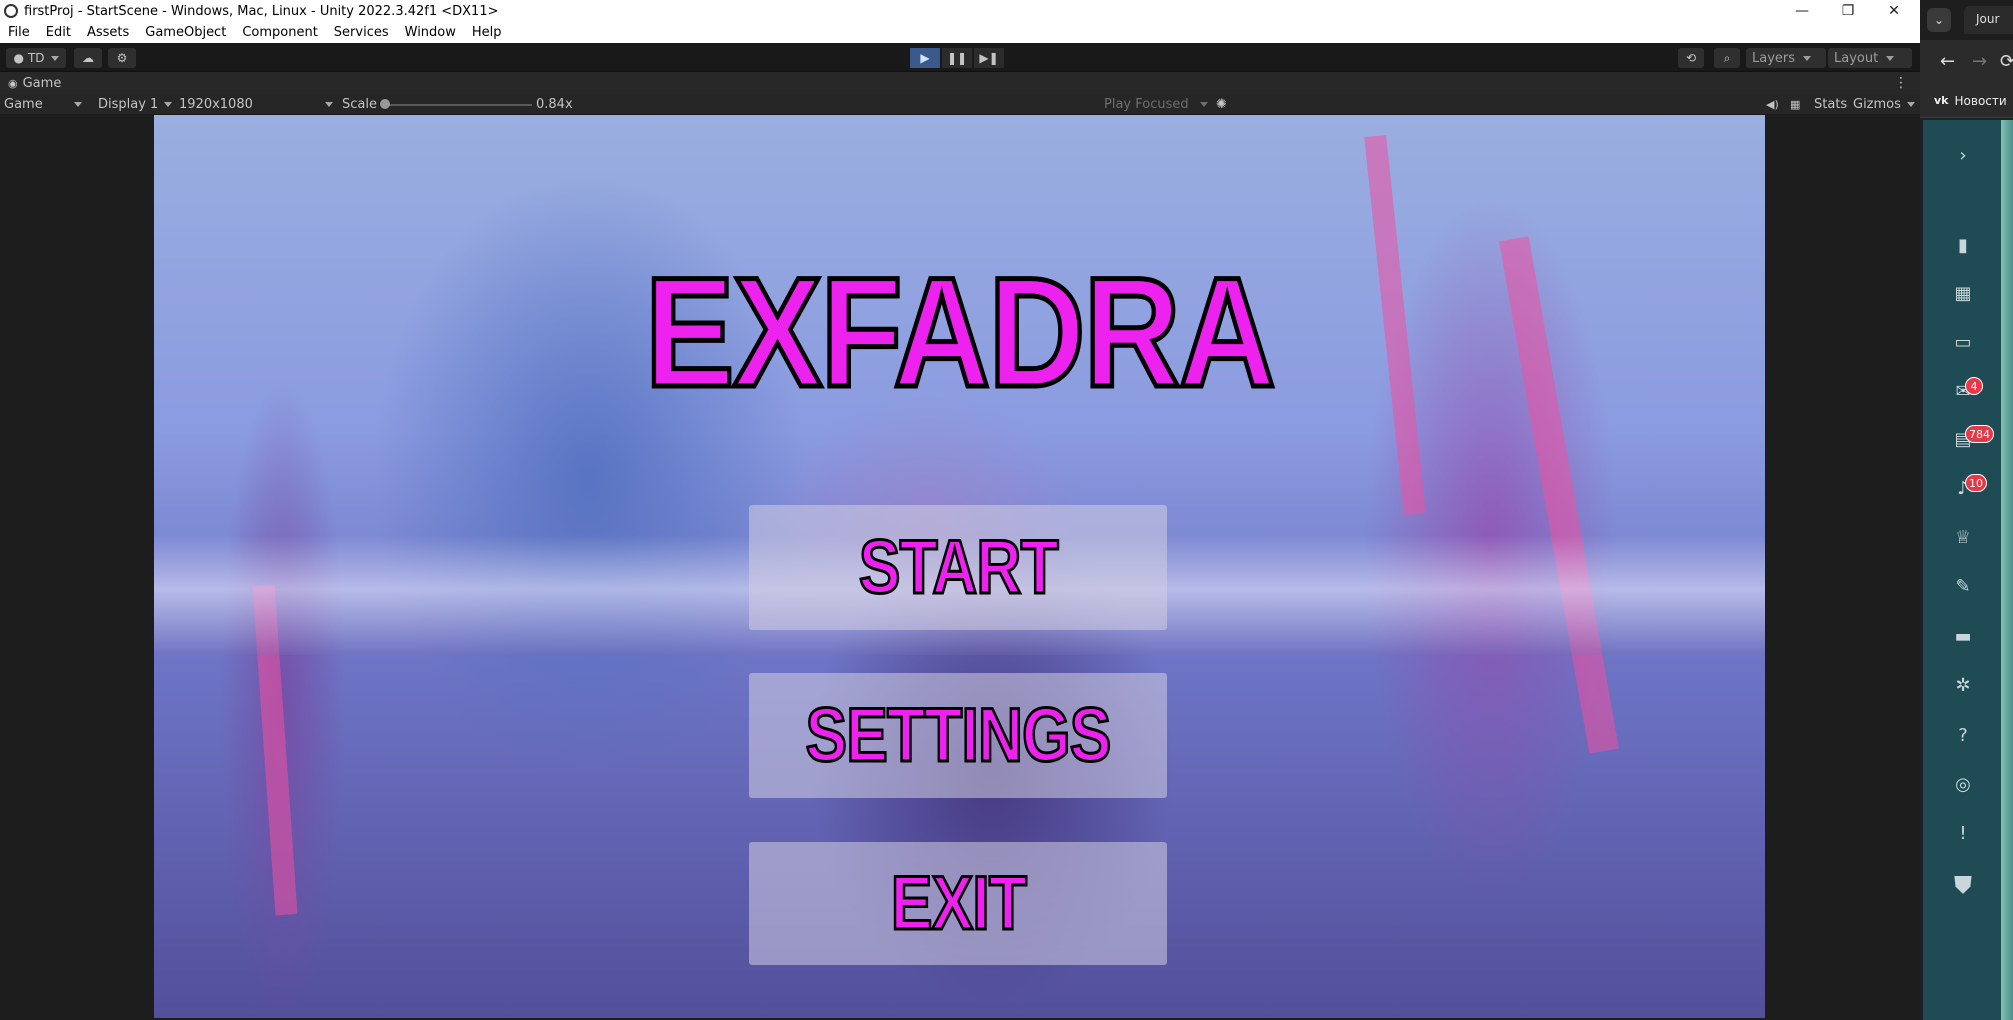 This screenshot has height=1020, width=2013. What do you see at coordinates (1963, 342) in the screenshot?
I see `window-icon: ▭` at bounding box center [1963, 342].